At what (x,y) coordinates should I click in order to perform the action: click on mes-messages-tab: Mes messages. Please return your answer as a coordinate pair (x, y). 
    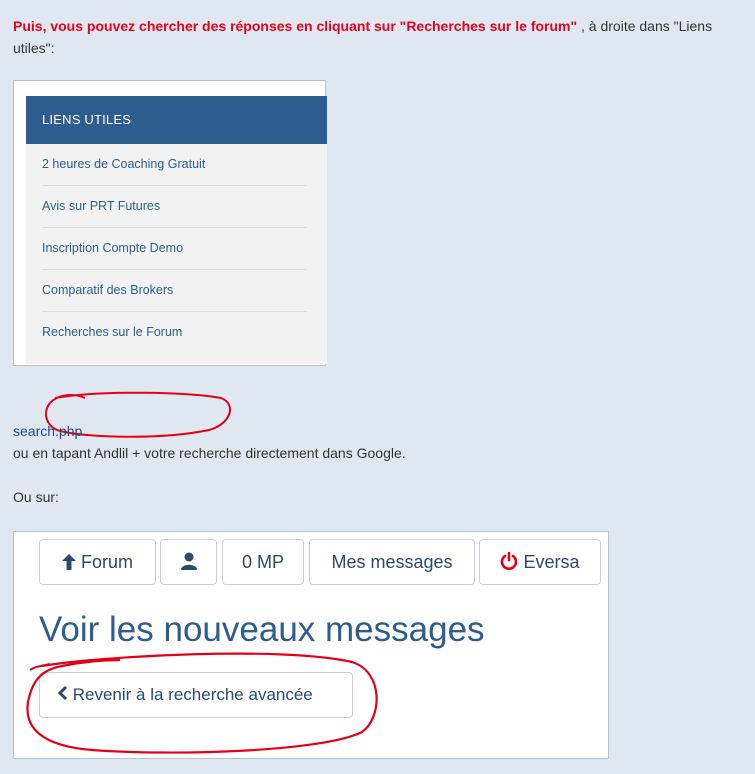
    Looking at the image, I should click on (392, 562).